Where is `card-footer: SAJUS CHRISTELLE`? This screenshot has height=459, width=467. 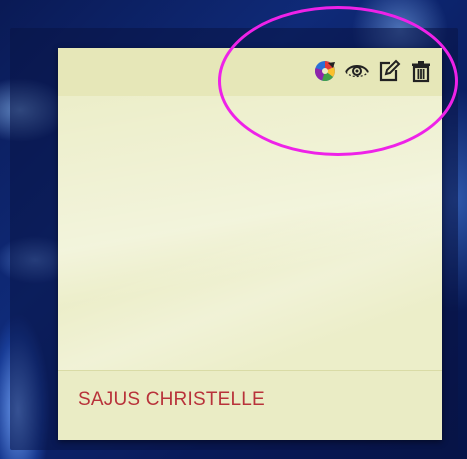
card-footer: SAJUS CHRISTELLE is located at coordinates (250, 405).